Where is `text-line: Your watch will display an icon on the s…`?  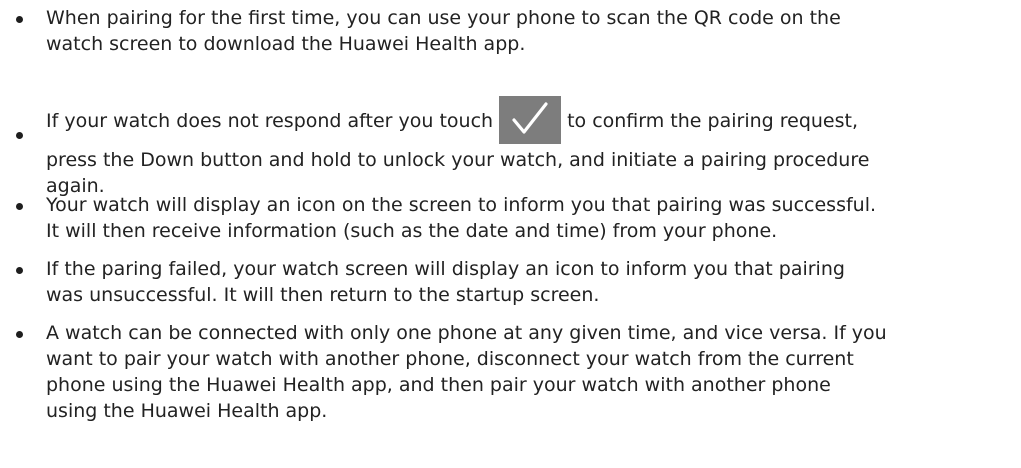
text-line: Your watch will display an icon on the s… is located at coordinates (461, 205).